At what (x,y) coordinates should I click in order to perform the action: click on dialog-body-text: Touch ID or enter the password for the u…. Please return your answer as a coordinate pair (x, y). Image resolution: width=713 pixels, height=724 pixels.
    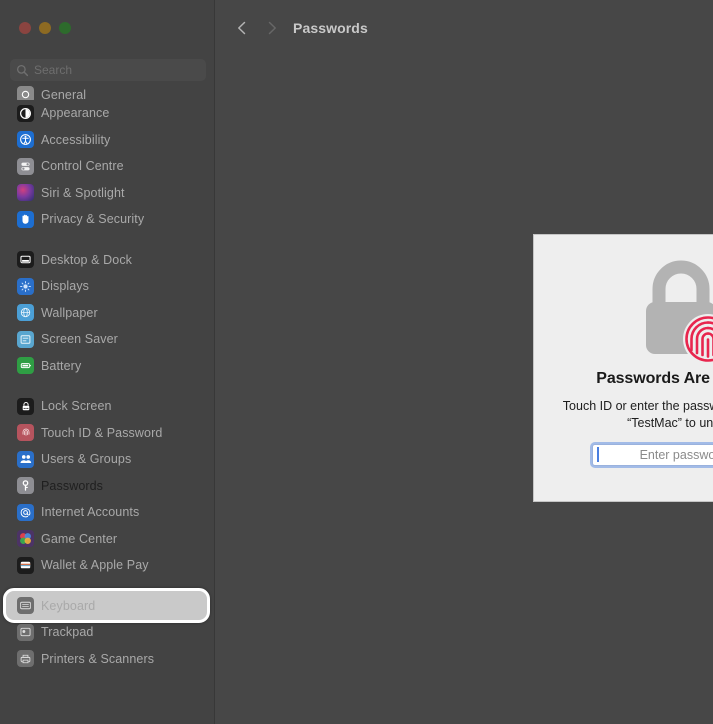
    Looking at the image, I should click on (637, 414).